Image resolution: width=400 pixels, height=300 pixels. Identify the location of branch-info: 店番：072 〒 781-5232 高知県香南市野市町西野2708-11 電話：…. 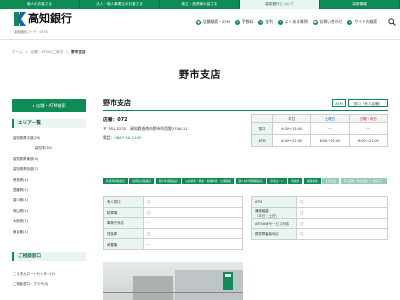
(173, 128).